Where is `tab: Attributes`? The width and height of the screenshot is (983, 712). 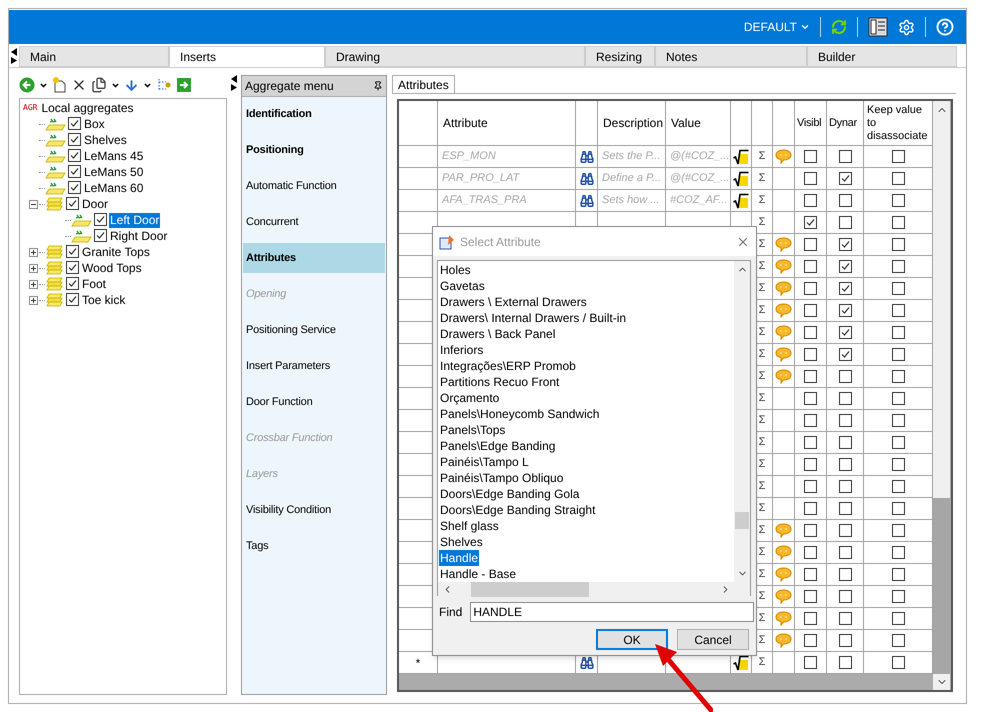
tab: Attributes is located at coordinates (423, 84).